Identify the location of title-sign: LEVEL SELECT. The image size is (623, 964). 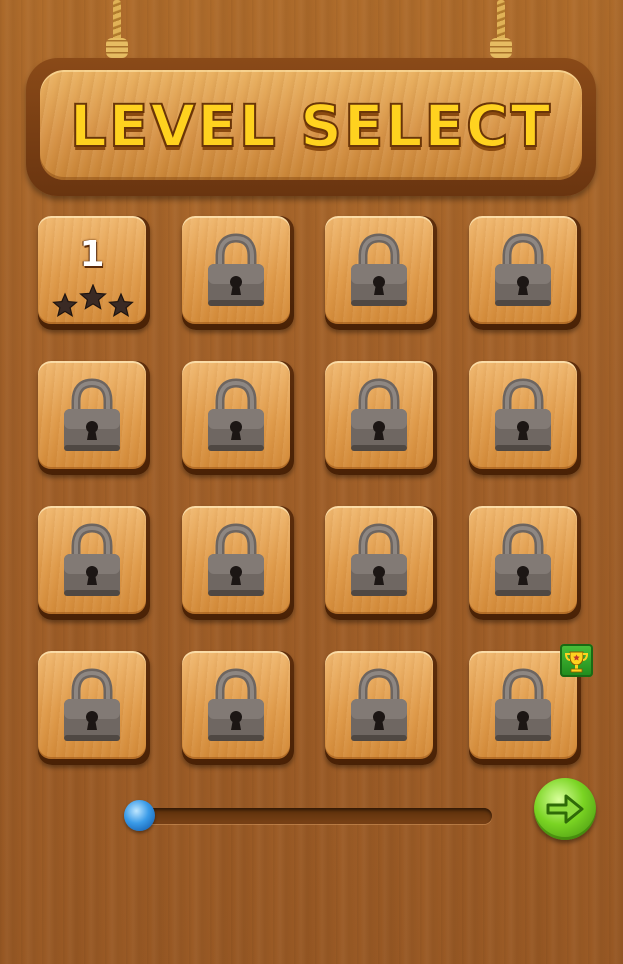
(311, 127).